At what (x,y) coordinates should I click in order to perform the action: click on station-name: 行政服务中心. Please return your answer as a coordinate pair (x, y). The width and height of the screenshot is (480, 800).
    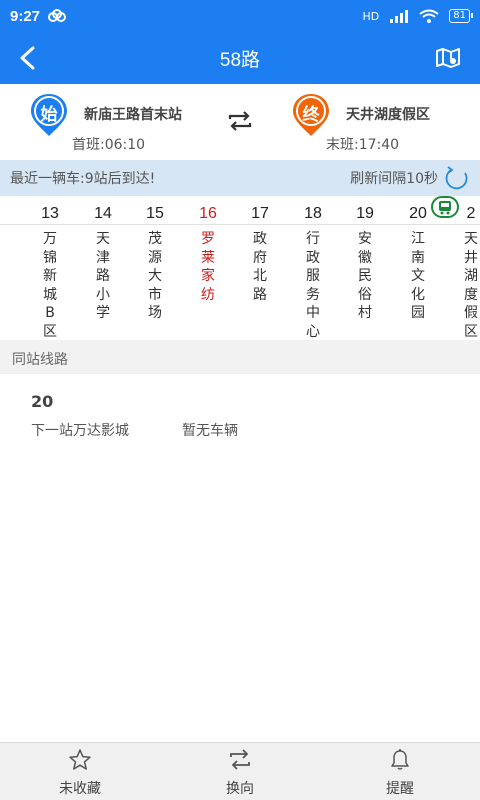
    Looking at the image, I should click on (313, 285).